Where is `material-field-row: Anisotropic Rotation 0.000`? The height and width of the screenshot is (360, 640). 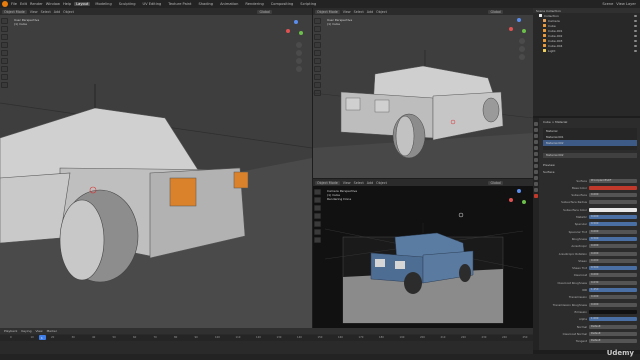 material-field-row: Anisotropic Rotation 0.000 is located at coordinates (590, 253).